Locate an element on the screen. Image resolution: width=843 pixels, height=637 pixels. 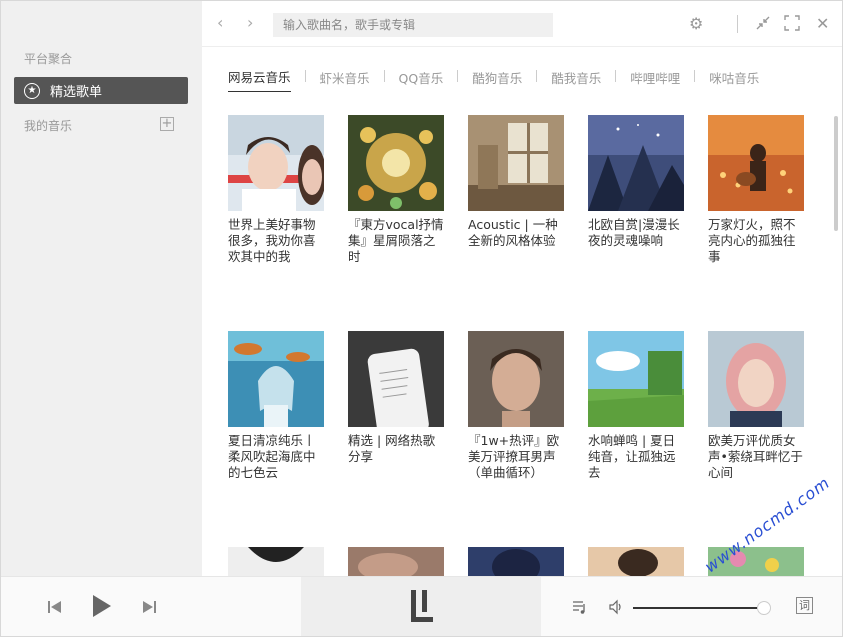
tab-platform: 酷我音乐 is located at coordinates (576, 80).